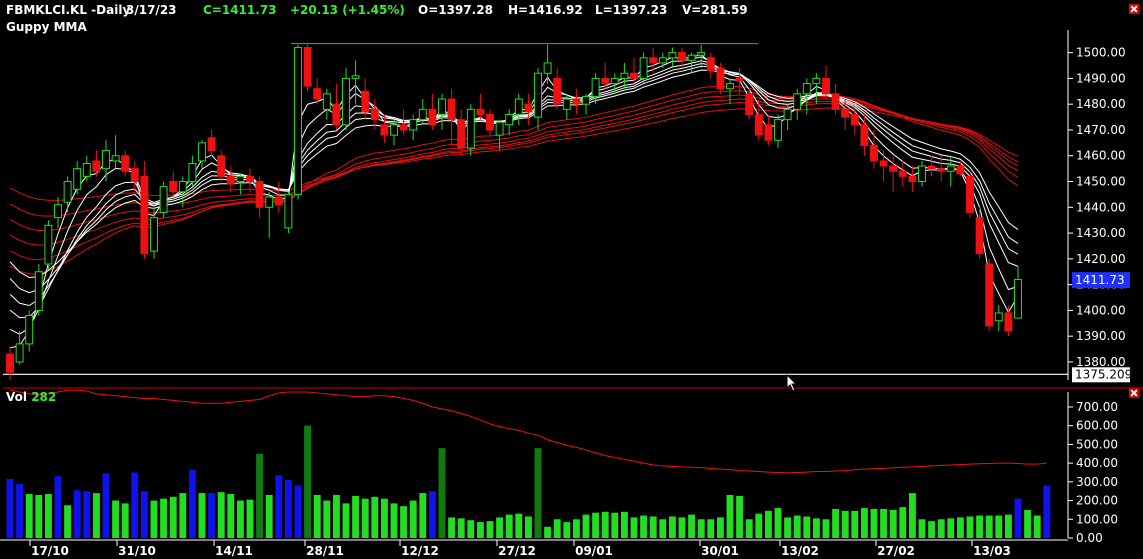  What do you see at coordinates (545, 10) in the screenshot?
I see `high-label: H=1416.92` at bounding box center [545, 10].